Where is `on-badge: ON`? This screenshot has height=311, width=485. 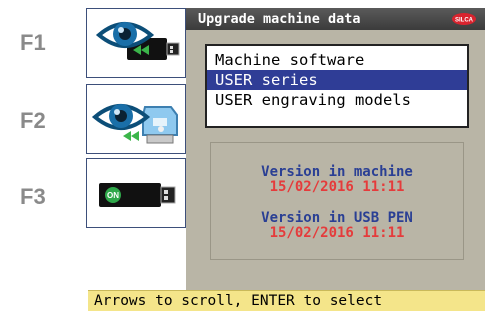 on-badge: ON is located at coordinates (113, 195).